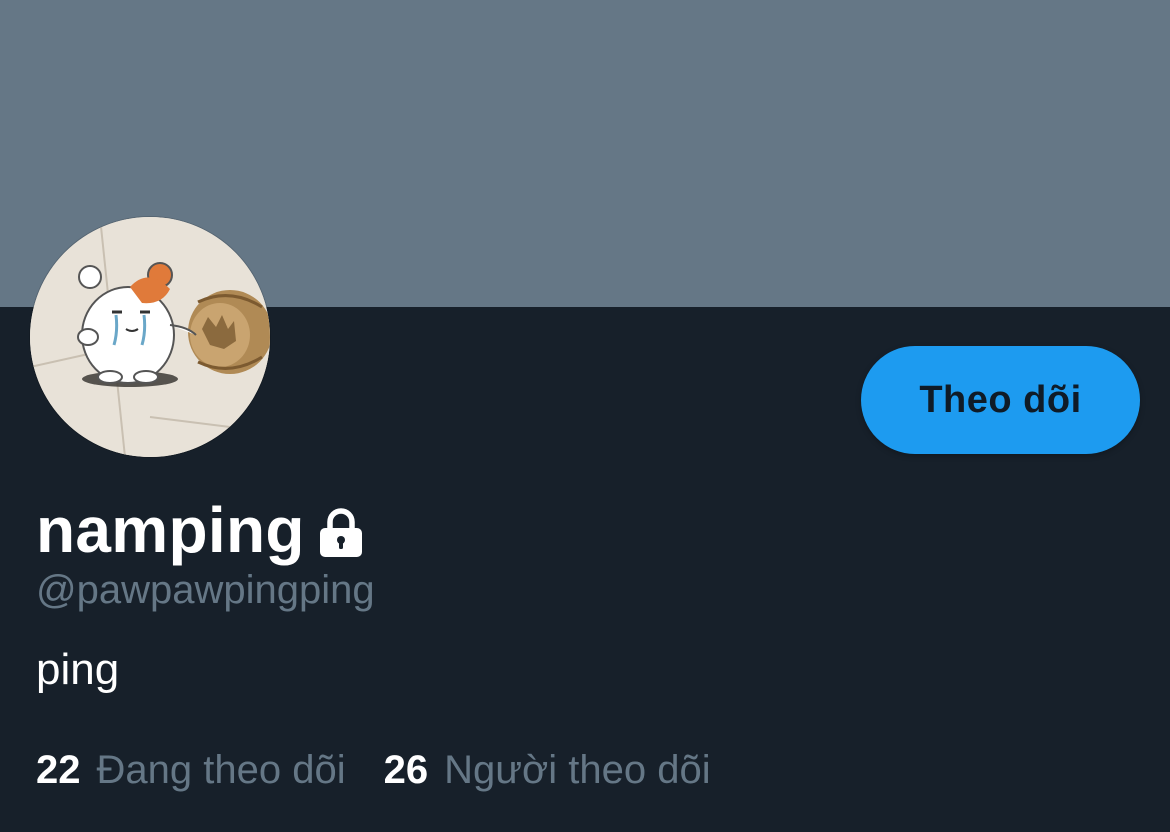 The image size is (1170, 832). I want to click on followers-label: Người theo dõi, so click(577, 770).